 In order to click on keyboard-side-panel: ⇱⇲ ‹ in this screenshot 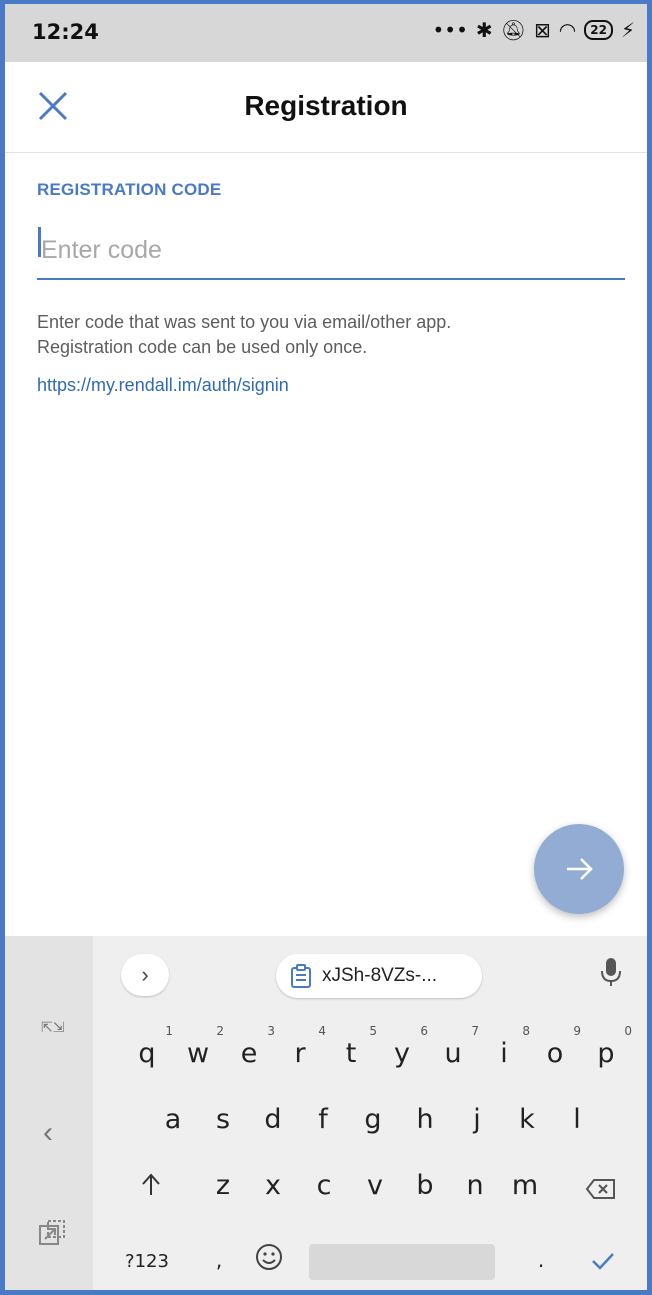, I will do `click(49, 1113)`.